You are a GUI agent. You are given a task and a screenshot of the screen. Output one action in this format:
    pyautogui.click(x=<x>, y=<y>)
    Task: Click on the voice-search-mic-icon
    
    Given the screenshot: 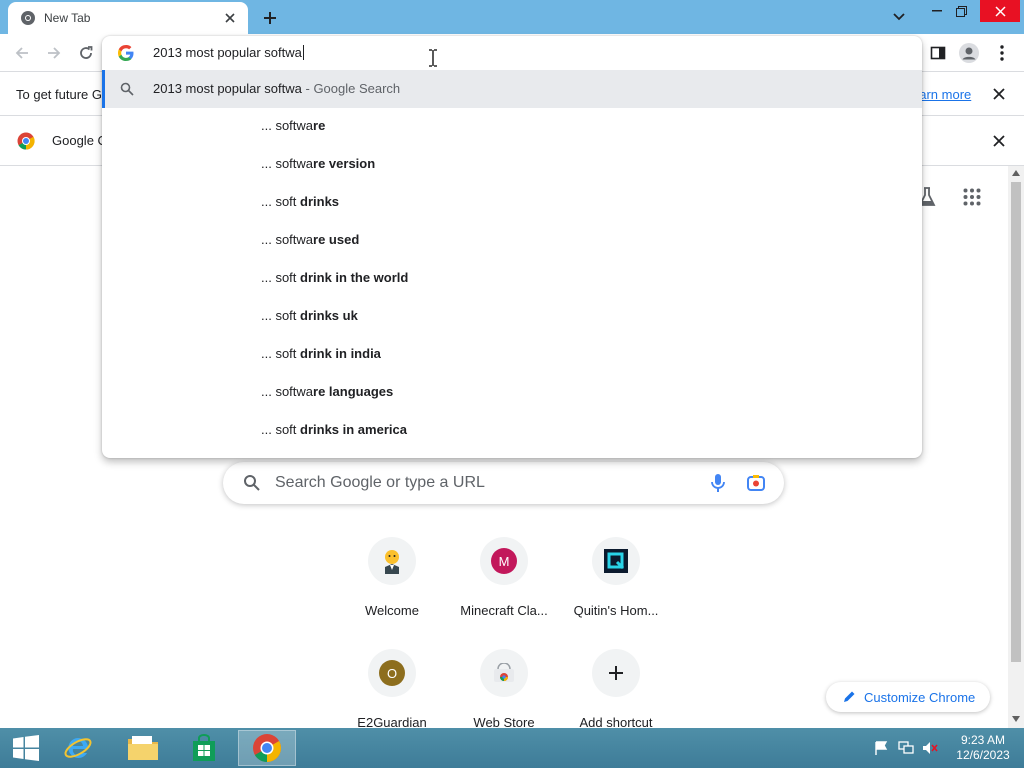 What is the action you would take?
    pyautogui.click(x=718, y=483)
    